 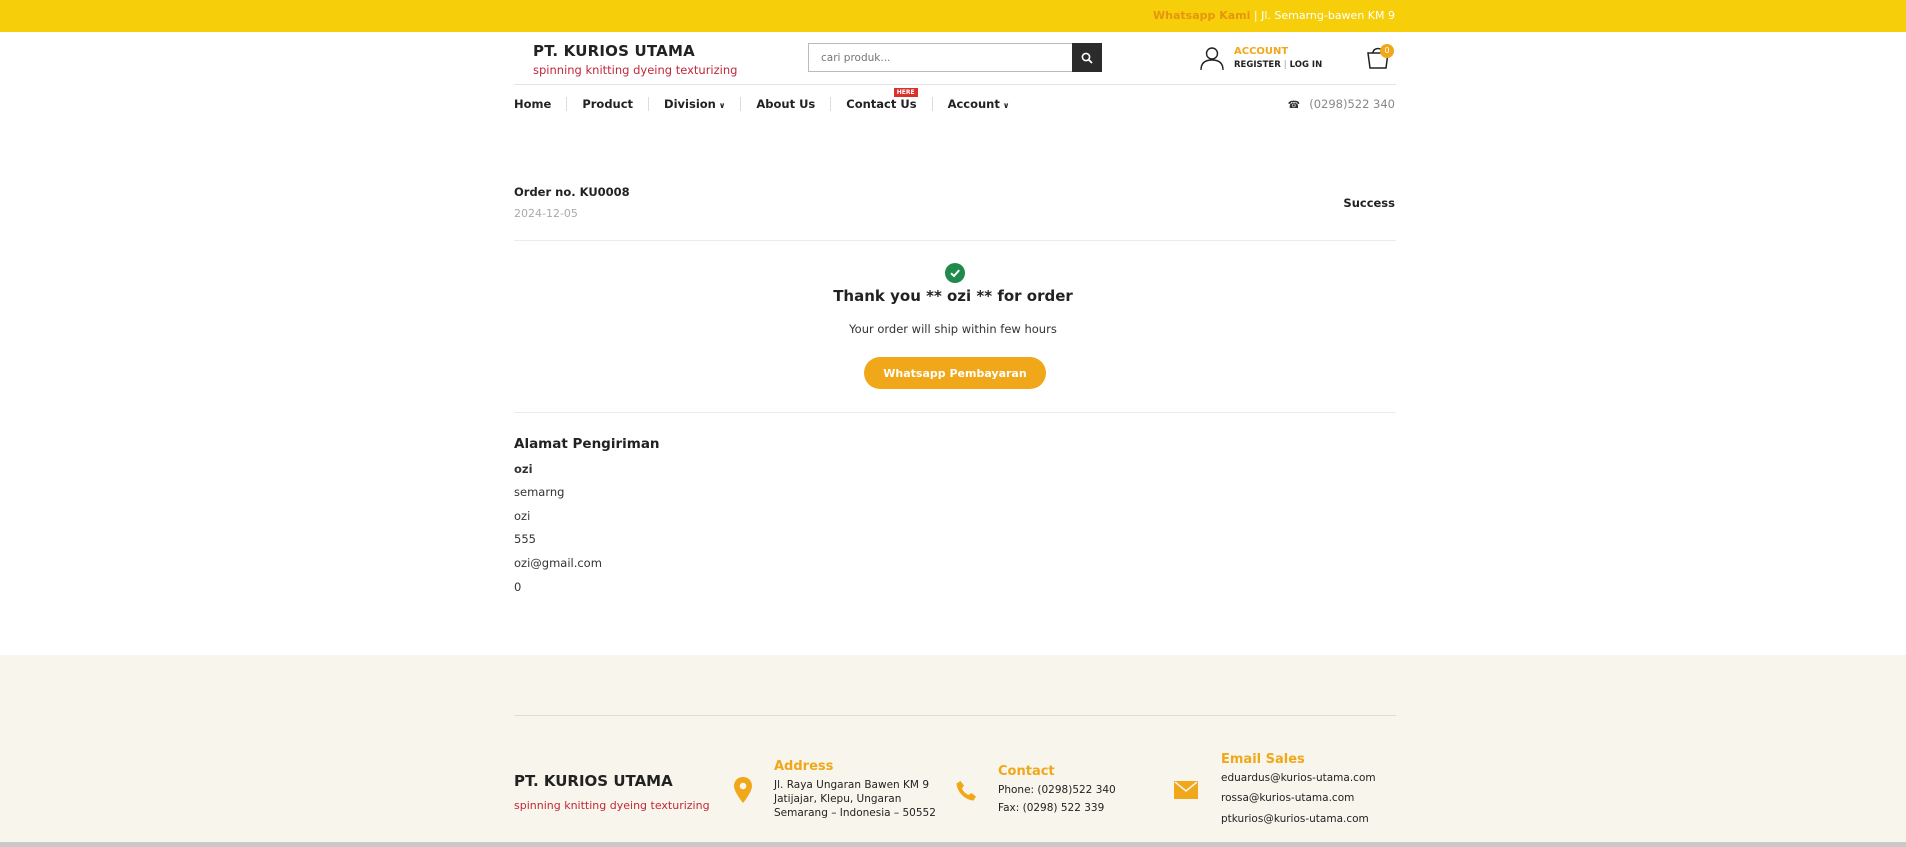 I want to click on footer-divider, so click(x=955, y=715).